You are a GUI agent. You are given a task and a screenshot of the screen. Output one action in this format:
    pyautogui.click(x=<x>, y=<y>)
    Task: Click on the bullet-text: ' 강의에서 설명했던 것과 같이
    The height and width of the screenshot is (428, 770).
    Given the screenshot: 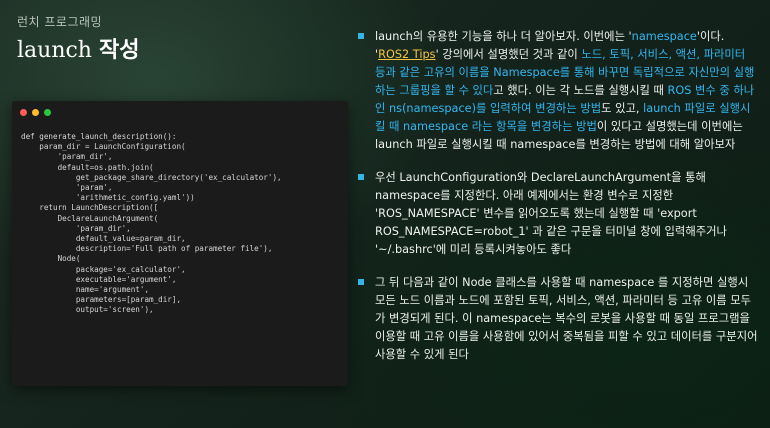 What is the action you would take?
    pyautogui.click(x=508, y=54)
    